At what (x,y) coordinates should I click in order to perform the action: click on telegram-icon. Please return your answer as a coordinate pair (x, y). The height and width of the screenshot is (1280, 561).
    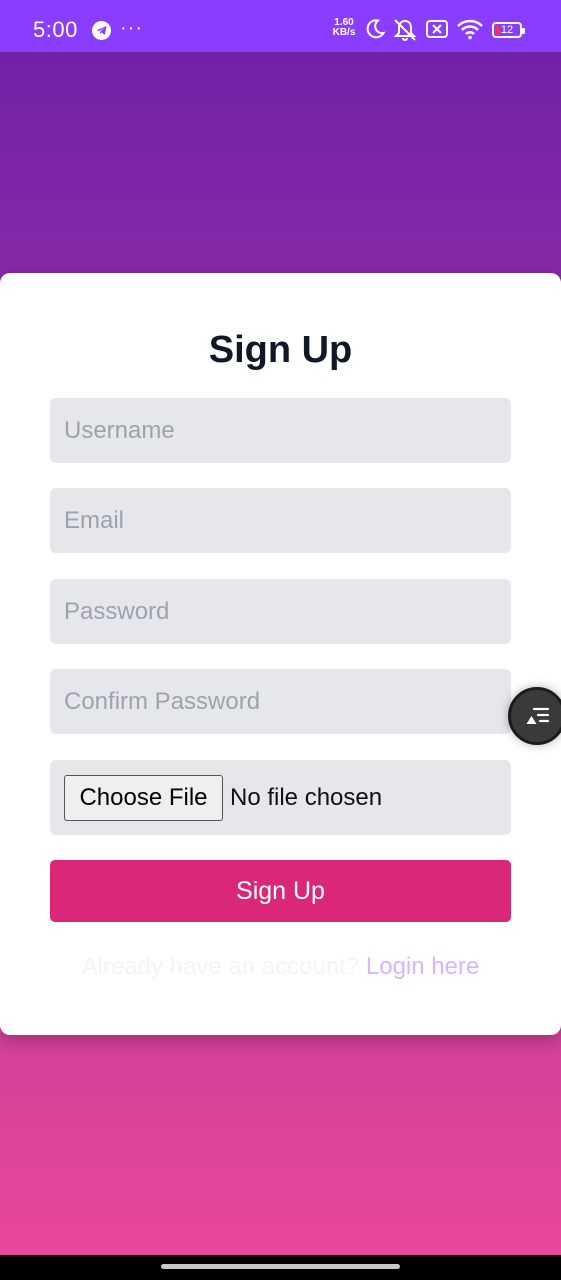
    Looking at the image, I should click on (101, 30).